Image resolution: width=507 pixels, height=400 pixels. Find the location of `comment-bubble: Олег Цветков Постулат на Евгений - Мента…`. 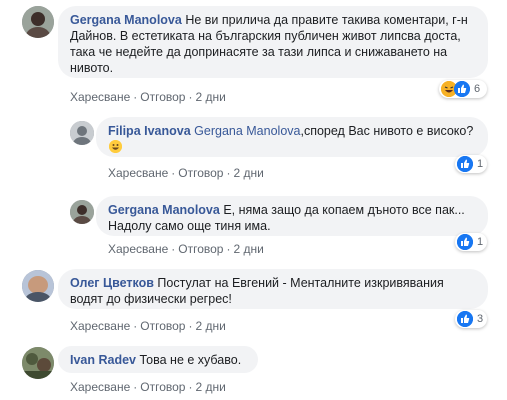

comment-bubble: Олег Цветков Постулат на Евгений - Мента… is located at coordinates (273, 289).